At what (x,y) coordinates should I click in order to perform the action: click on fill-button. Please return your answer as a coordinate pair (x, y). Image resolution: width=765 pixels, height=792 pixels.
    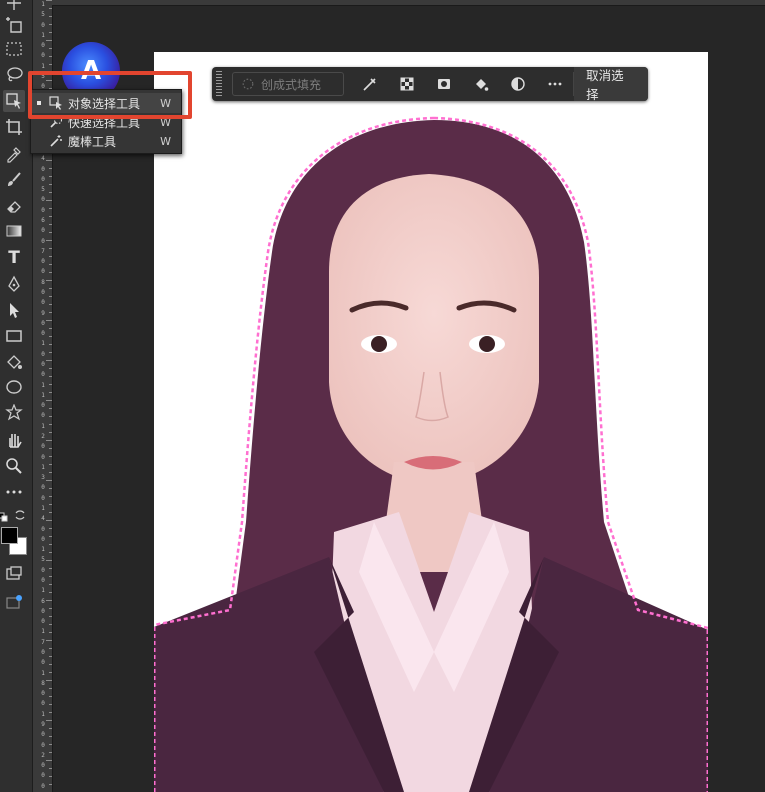
    Looking at the image, I should click on (480, 84).